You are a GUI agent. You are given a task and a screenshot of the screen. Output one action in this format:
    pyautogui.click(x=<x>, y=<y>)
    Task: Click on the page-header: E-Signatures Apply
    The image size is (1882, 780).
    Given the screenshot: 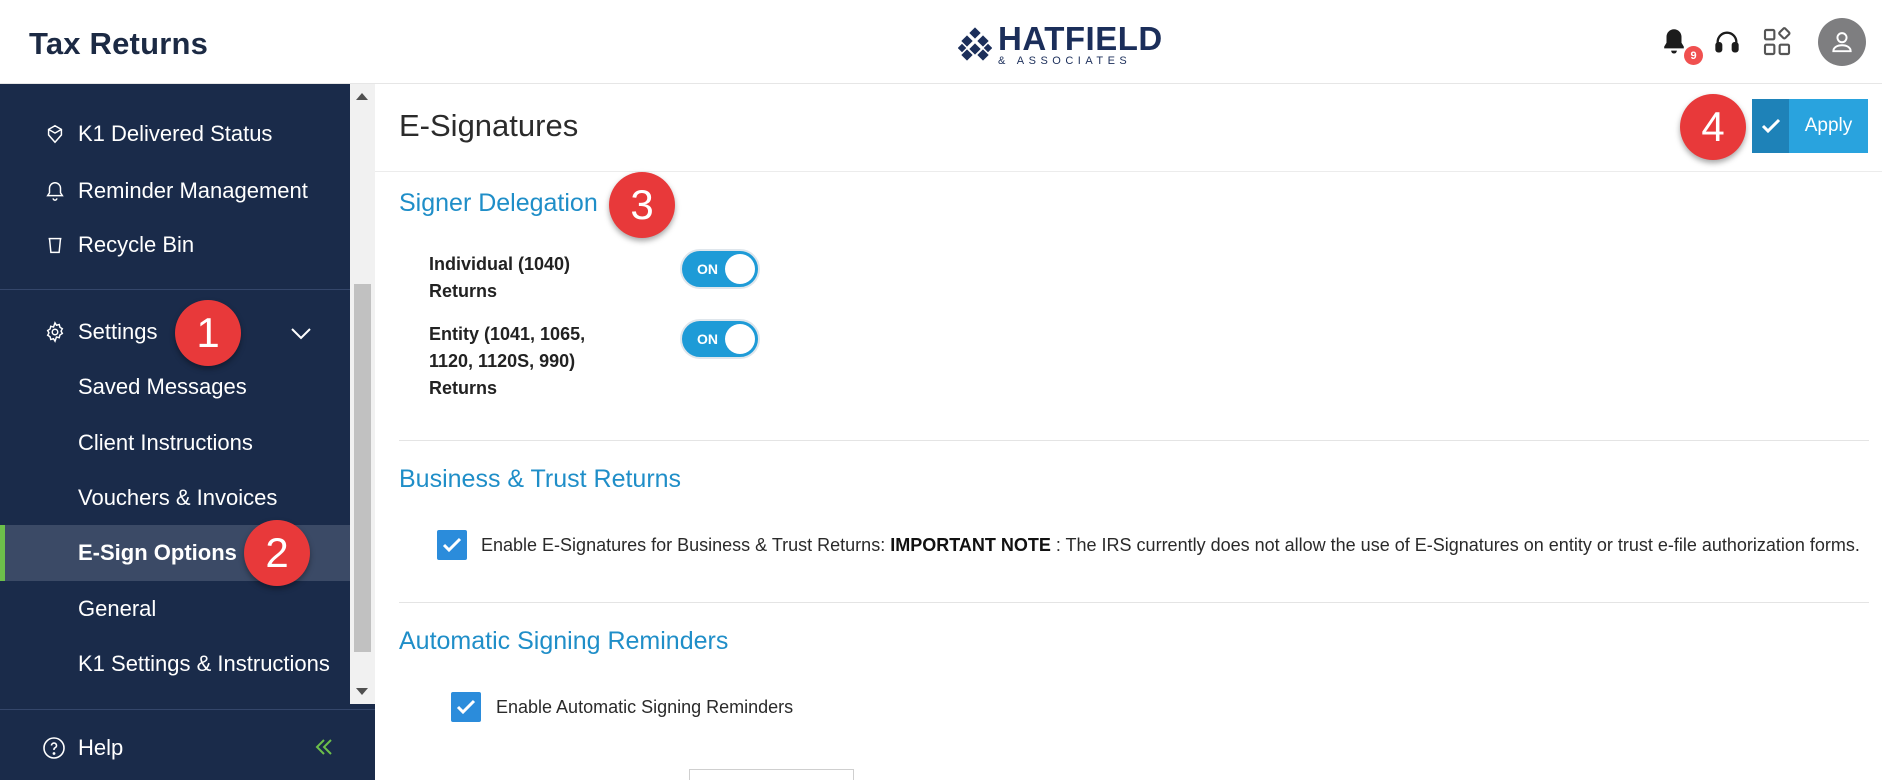 What is the action you would take?
    pyautogui.click(x=1128, y=128)
    